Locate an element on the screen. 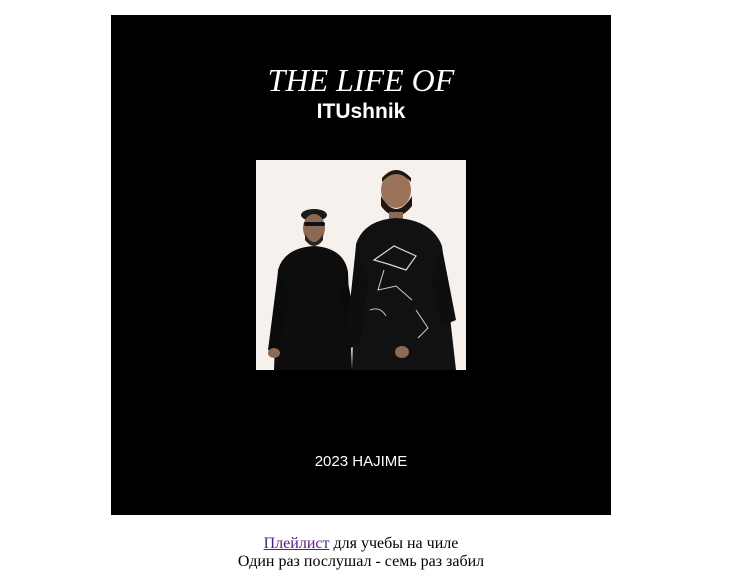  cover-title-line2: ITUshnik is located at coordinates (361, 111).